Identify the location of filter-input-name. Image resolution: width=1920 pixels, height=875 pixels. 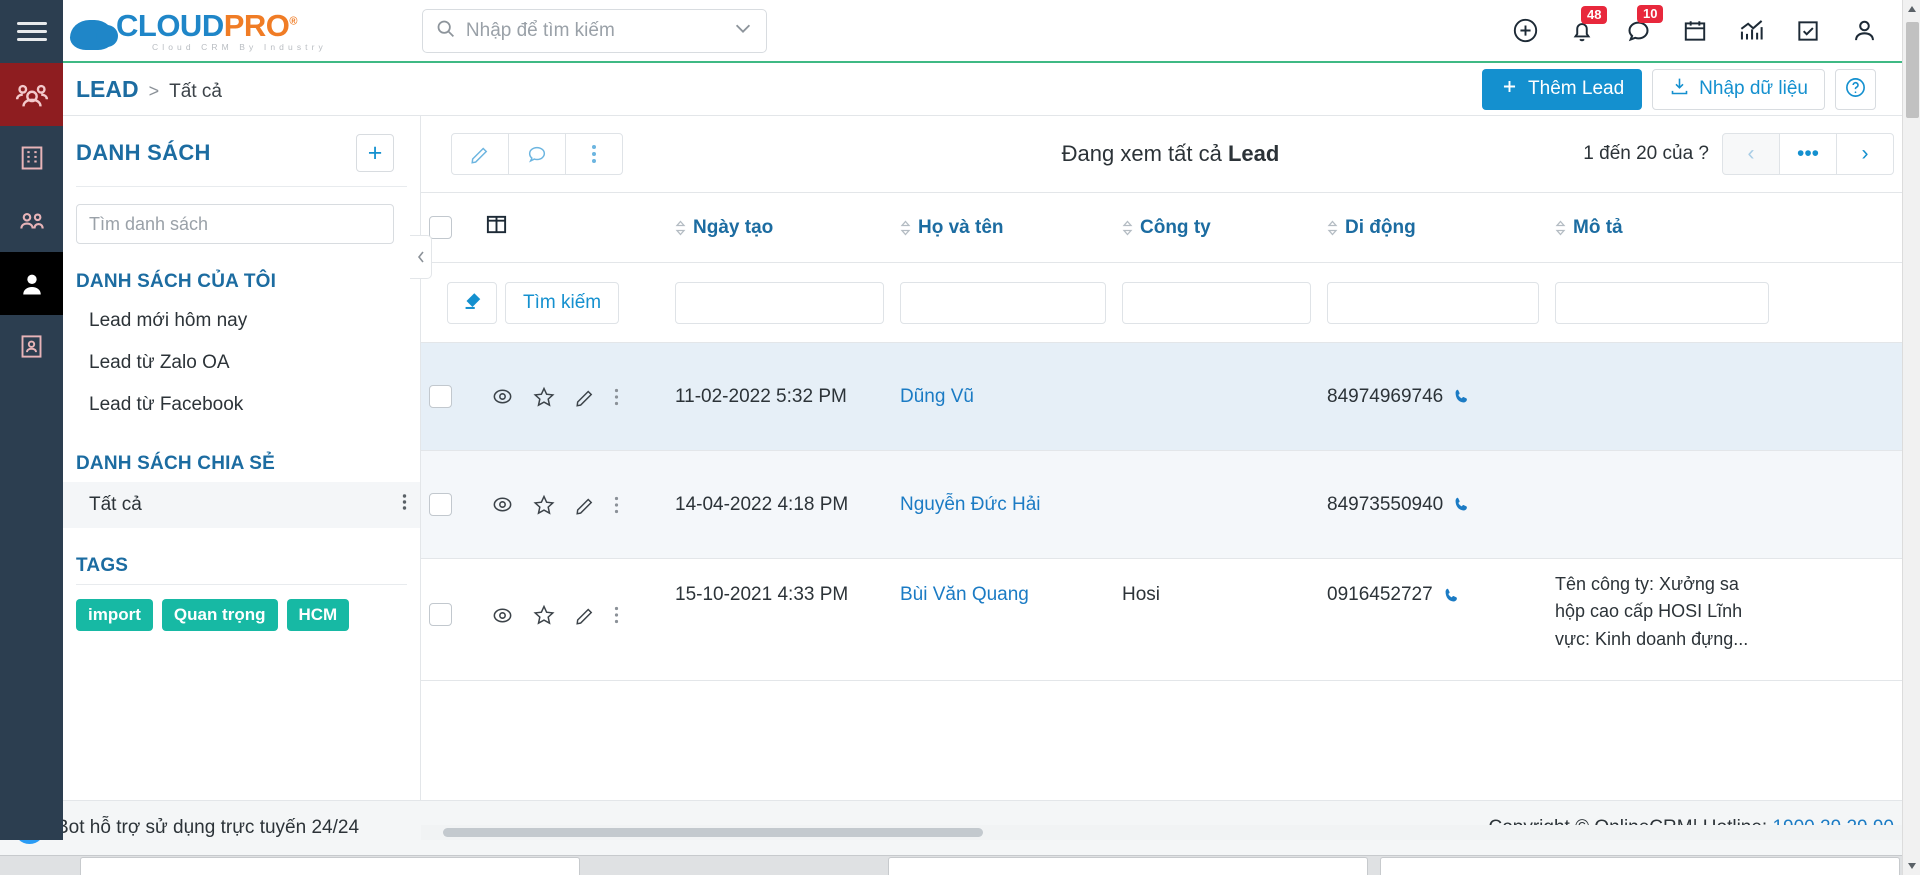
(1003, 302).